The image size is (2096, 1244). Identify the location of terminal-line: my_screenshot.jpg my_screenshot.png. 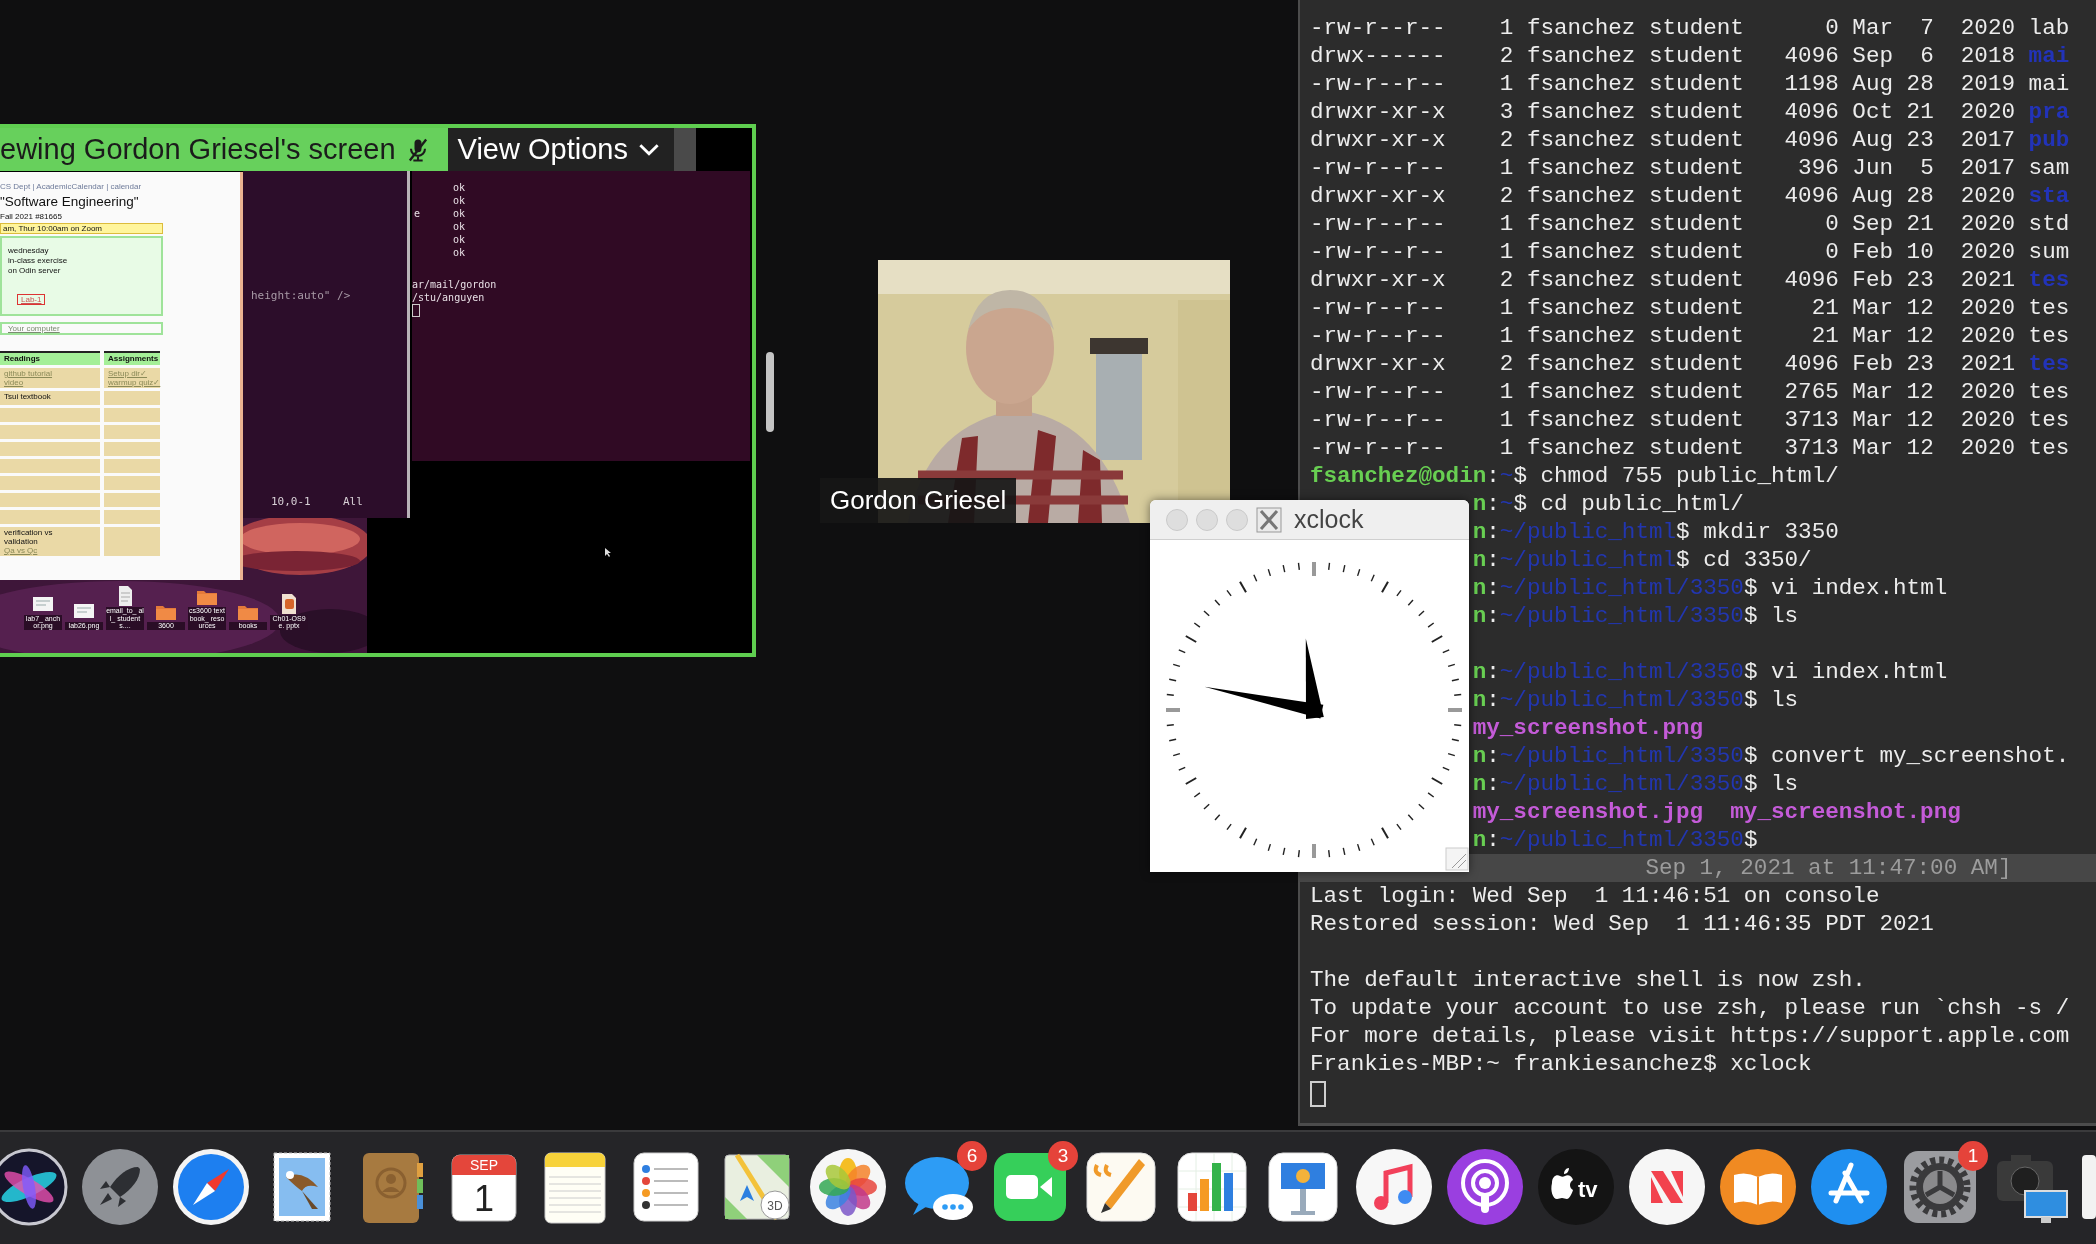
(1716, 812).